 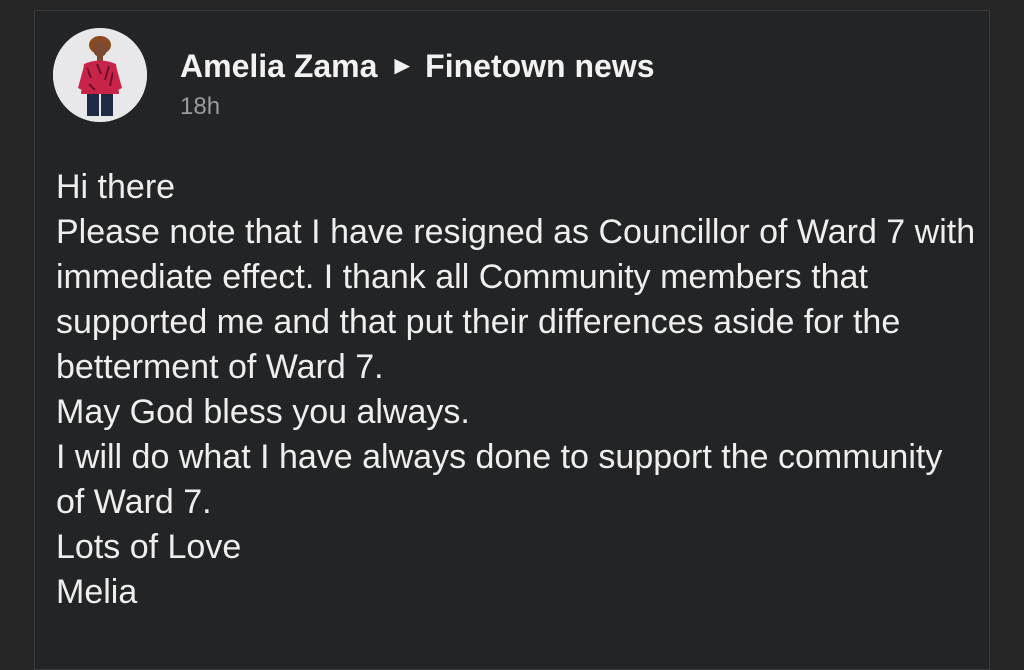 What do you see at coordinates (402, 65) in the screenshot?
I see `arrow-right-icon: ►` at bounding box center [402, 65].